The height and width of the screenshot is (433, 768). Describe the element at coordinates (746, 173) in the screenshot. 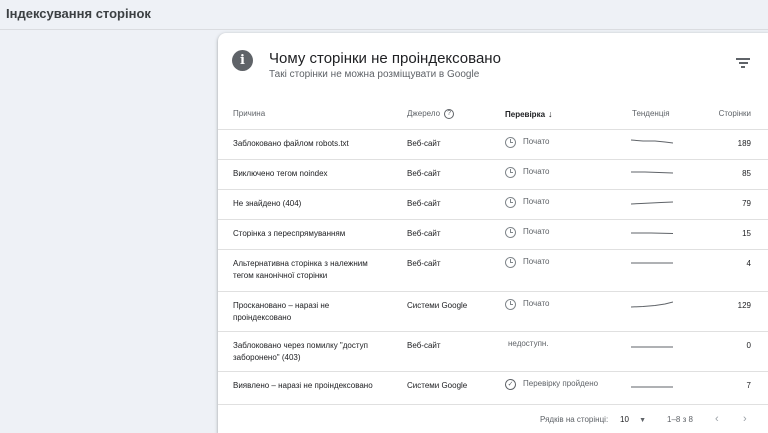

I see `row-count: 85` at that location.